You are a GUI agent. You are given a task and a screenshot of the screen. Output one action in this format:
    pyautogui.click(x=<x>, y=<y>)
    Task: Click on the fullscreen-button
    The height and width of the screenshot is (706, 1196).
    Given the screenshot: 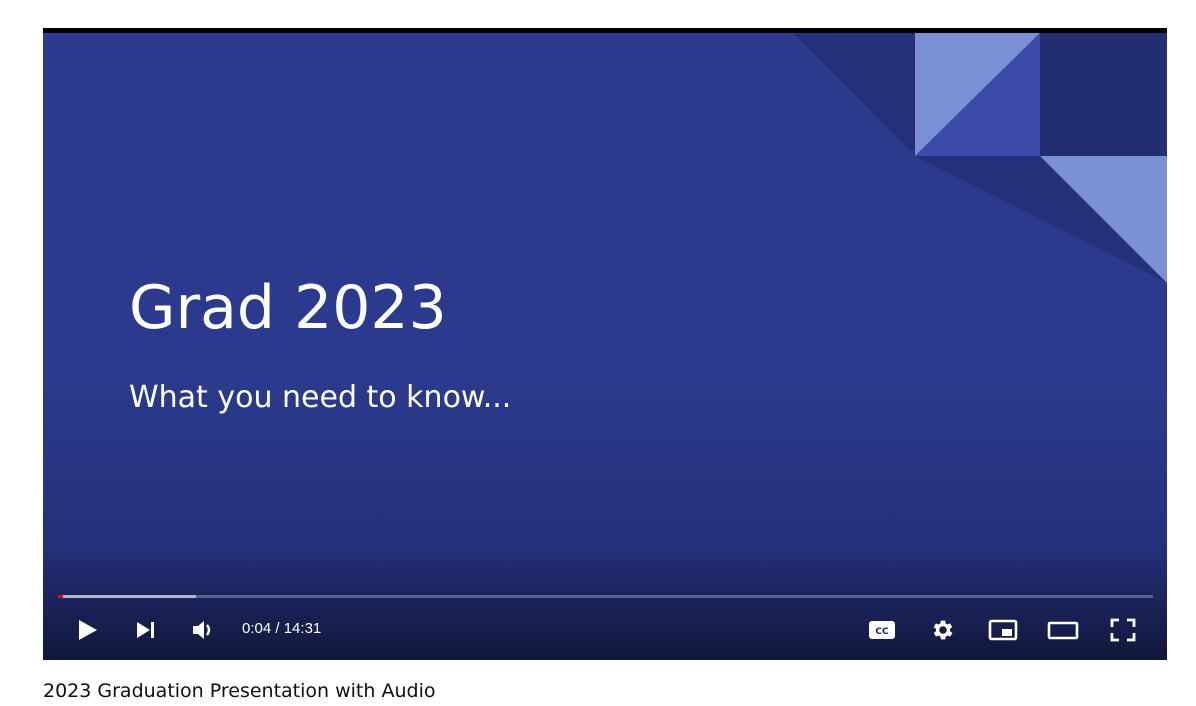 What is the action you would take?
    pyautogui.click(x=1123, y=630)
    